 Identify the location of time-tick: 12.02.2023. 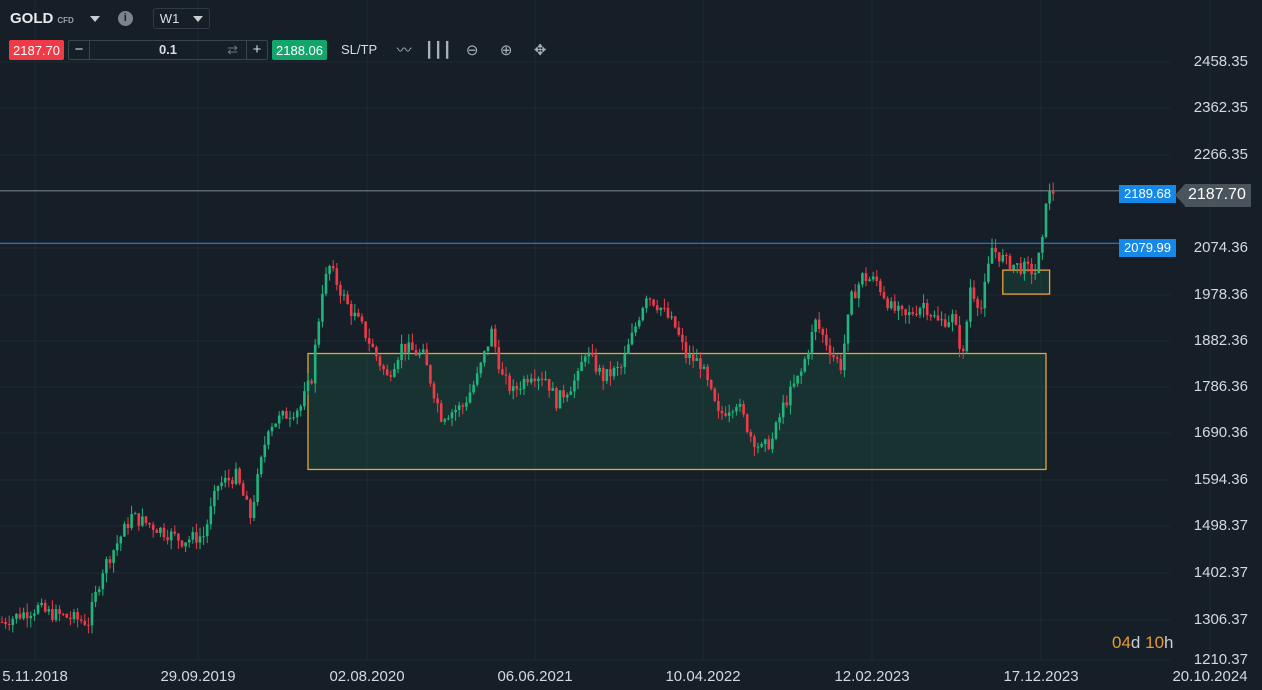
(872, 676).